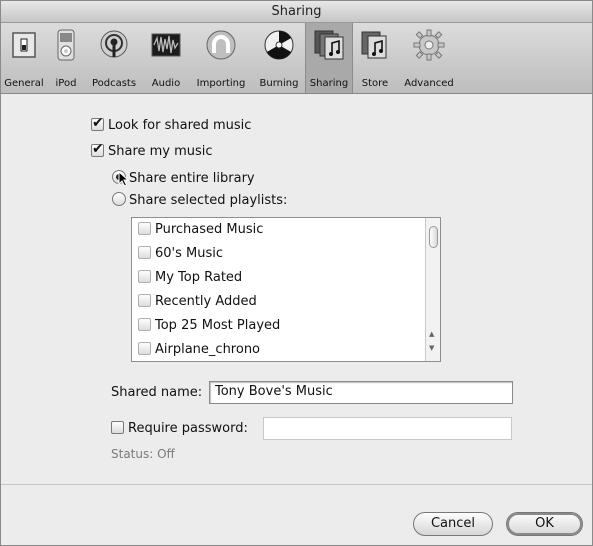 This screenshot has width=593, height=546. Describe the element at coordinates (279, 45) in the screenshot. I see `burning-disc-icon` at that location.